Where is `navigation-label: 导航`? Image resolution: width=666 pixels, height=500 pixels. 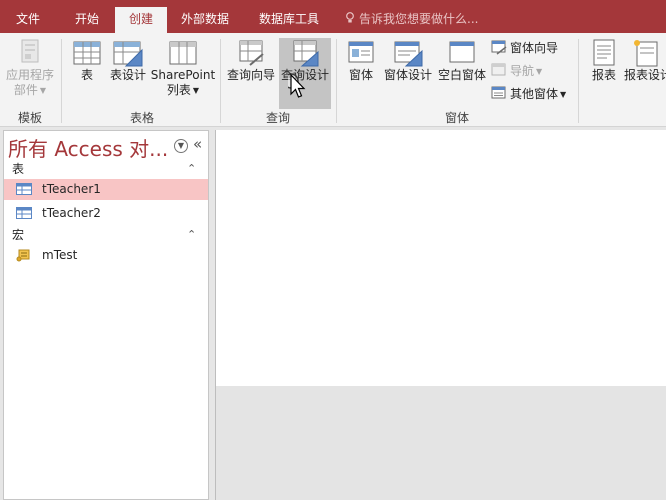
navigation-label: 导航 is located at coordinates (522, 71).